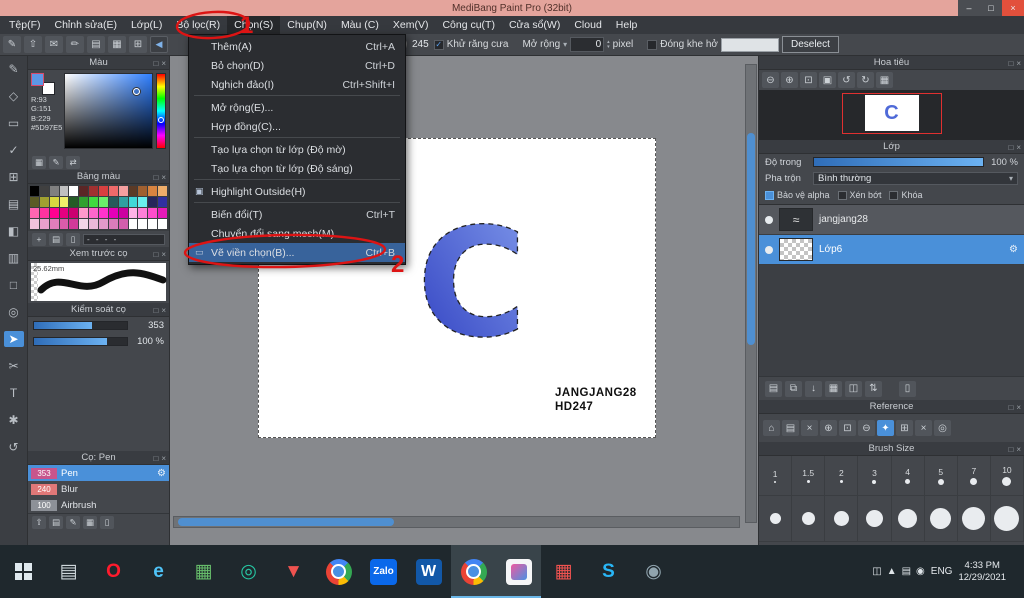 The image size is (1024, 598). What do you see at coordinates (608, 571) in the screenshot?
I see `taskbar-app-icon: S` at bounding box center [608, 571].